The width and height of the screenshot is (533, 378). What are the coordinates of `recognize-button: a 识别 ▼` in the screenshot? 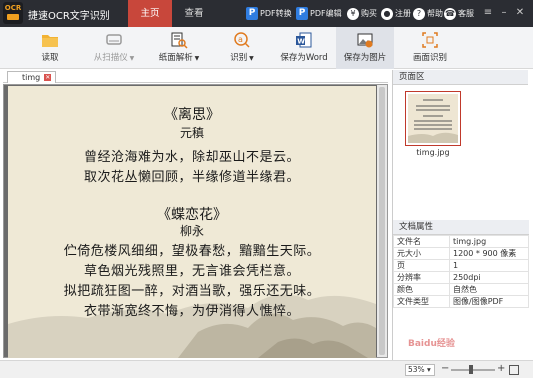 It's located at (242, 48).